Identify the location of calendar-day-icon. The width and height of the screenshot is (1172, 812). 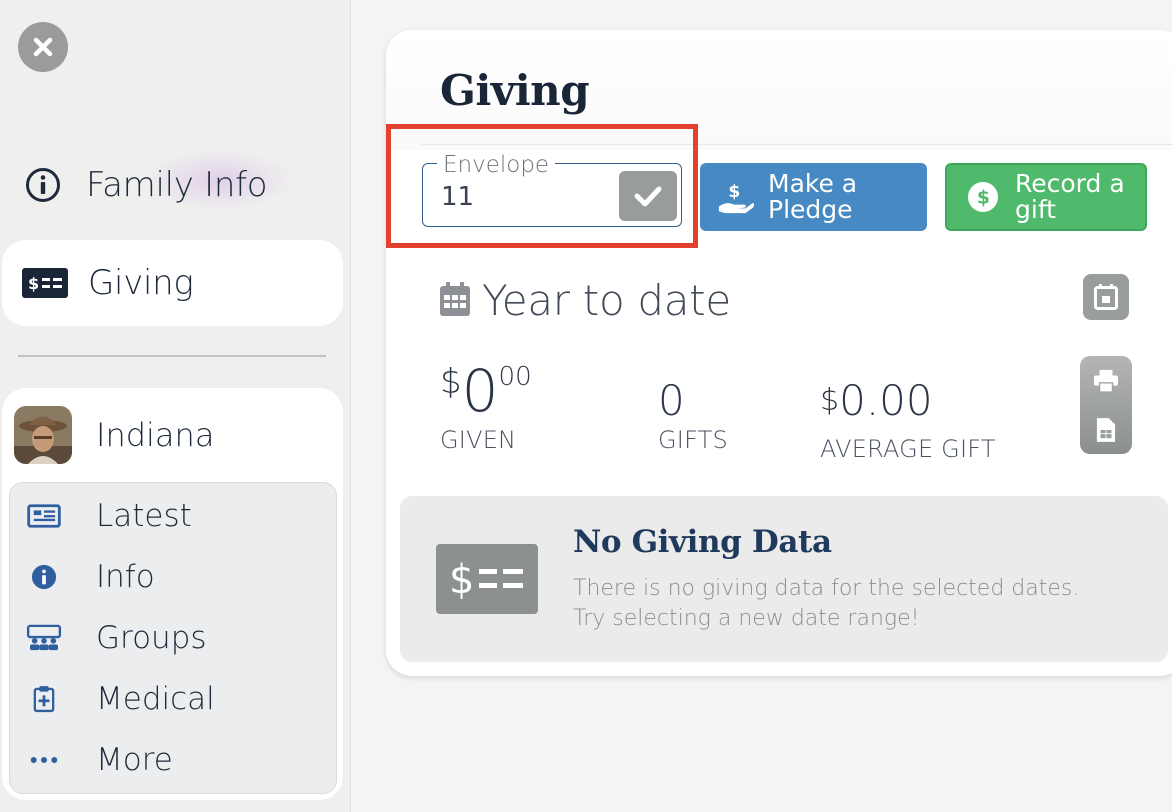
(1106, 297).